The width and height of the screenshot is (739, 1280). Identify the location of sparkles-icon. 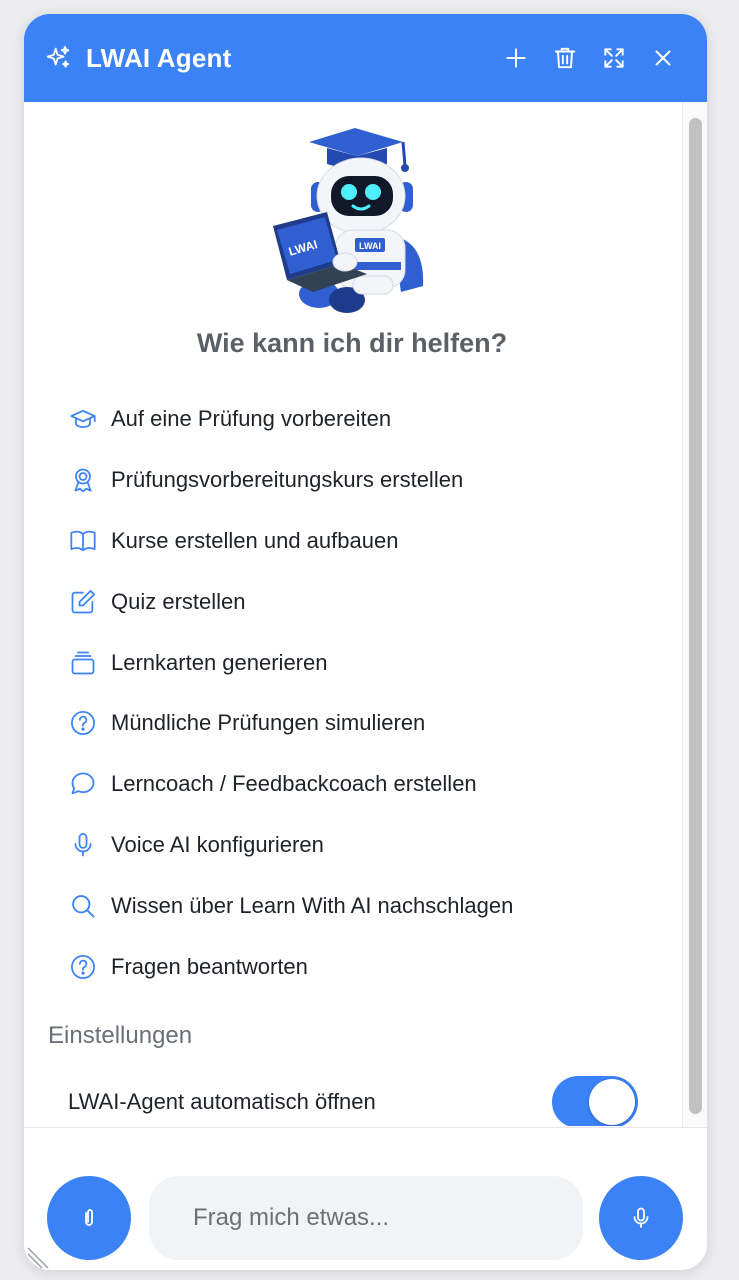
(58, 56).